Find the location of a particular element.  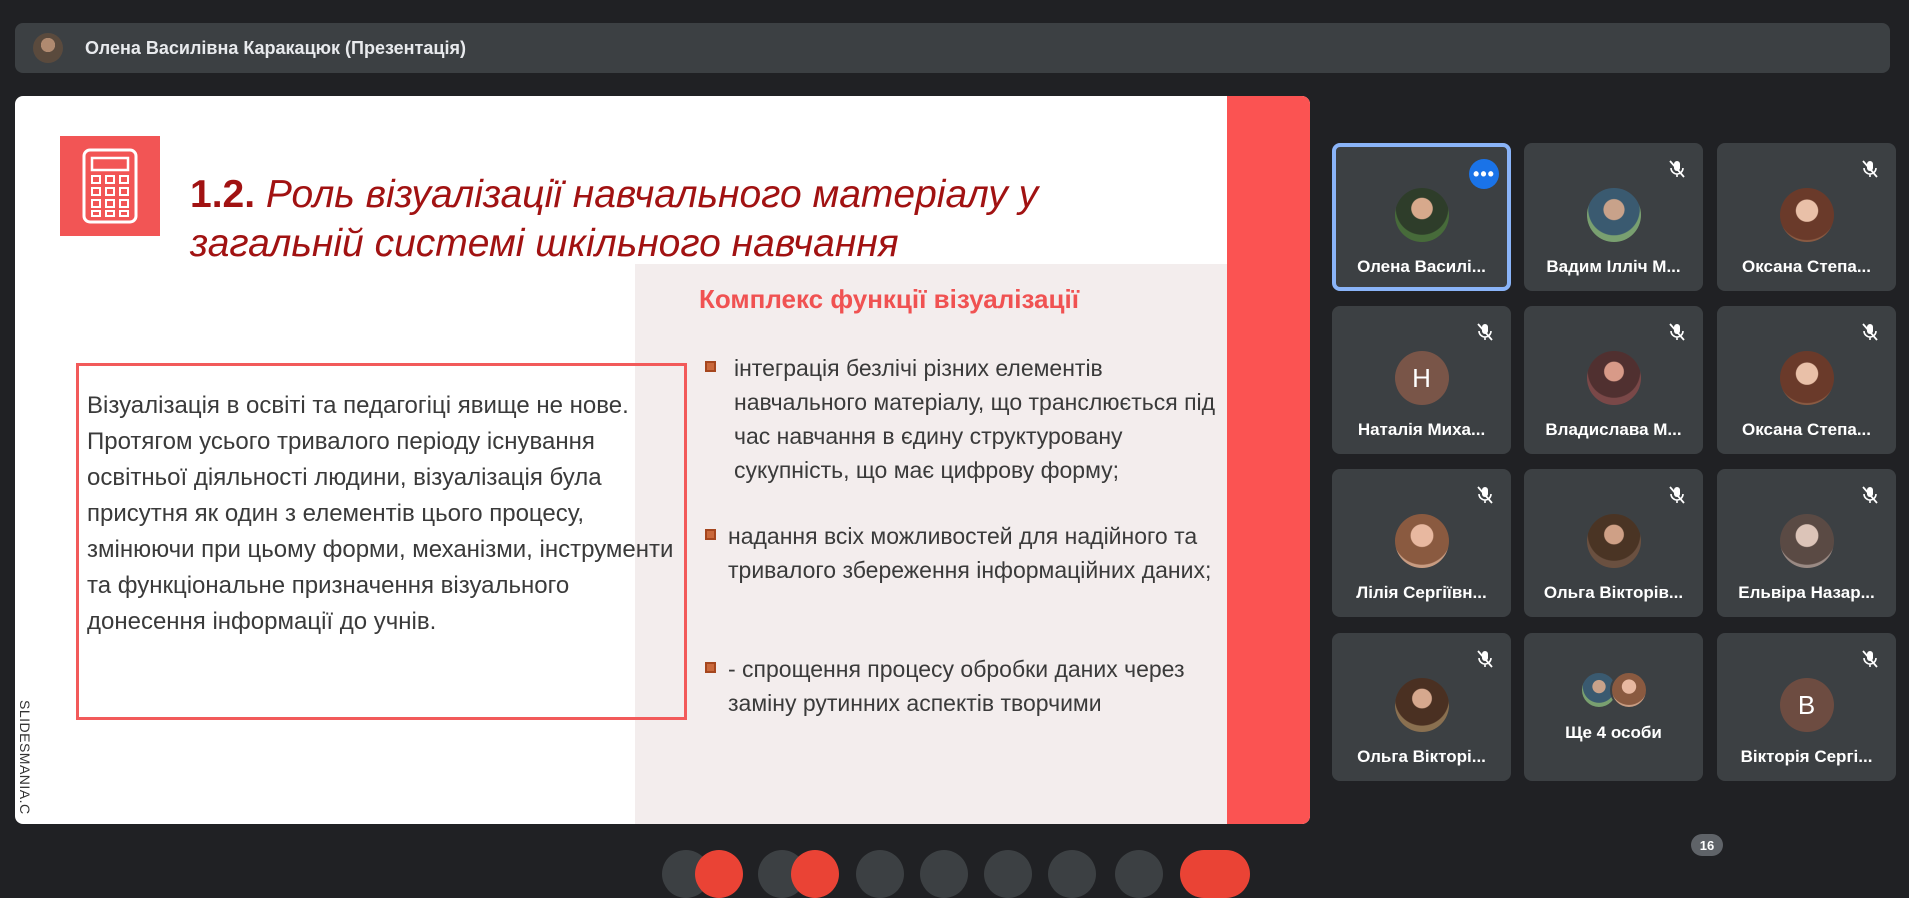

presenter-title: Олена Василівна Каракацюк (Презентація) is located at coordinates (275, 47).